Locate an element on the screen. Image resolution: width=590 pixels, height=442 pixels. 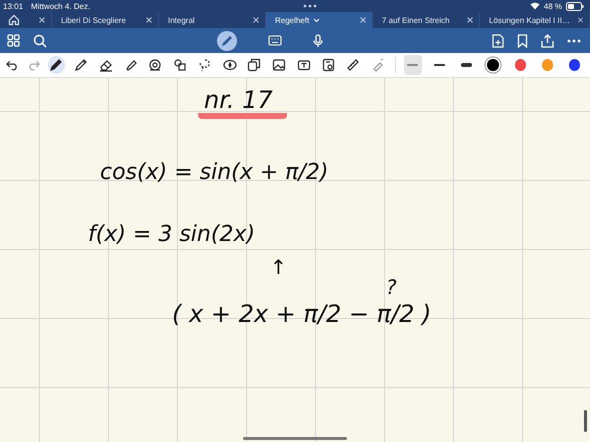
undo-icon is located at coordinates (13, 65).